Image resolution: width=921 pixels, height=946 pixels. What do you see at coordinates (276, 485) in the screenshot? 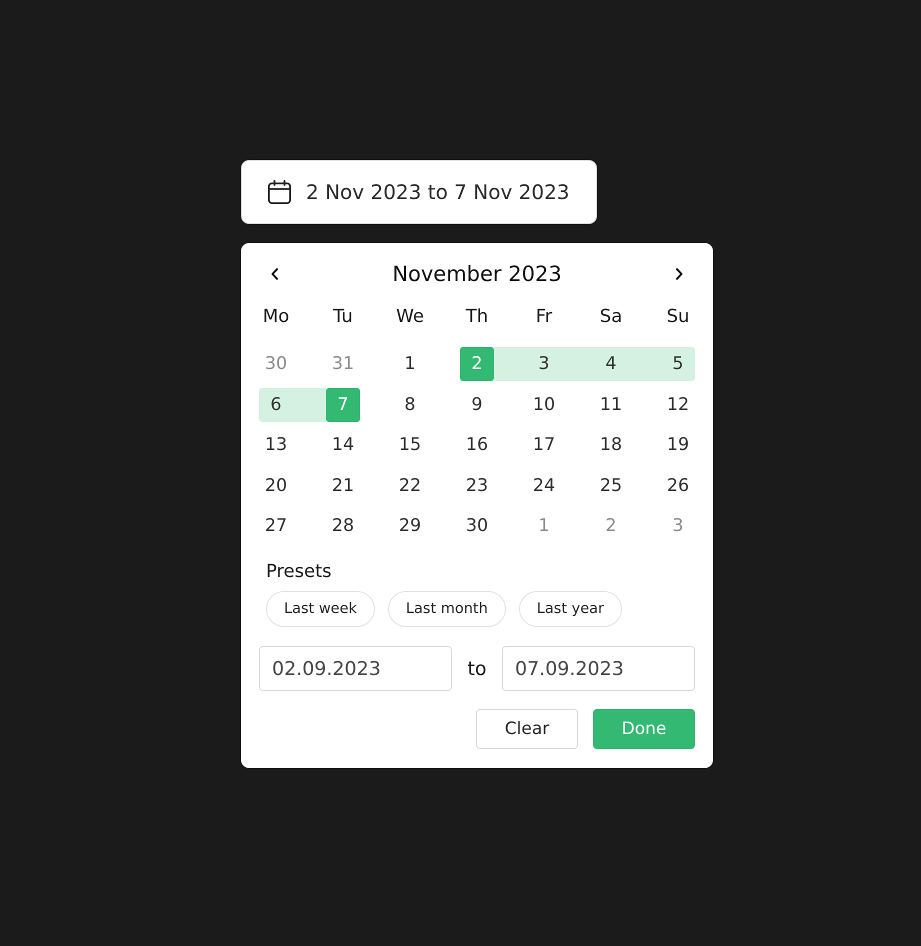
I see `day-cell: 20` at bounding box center [276, 485].